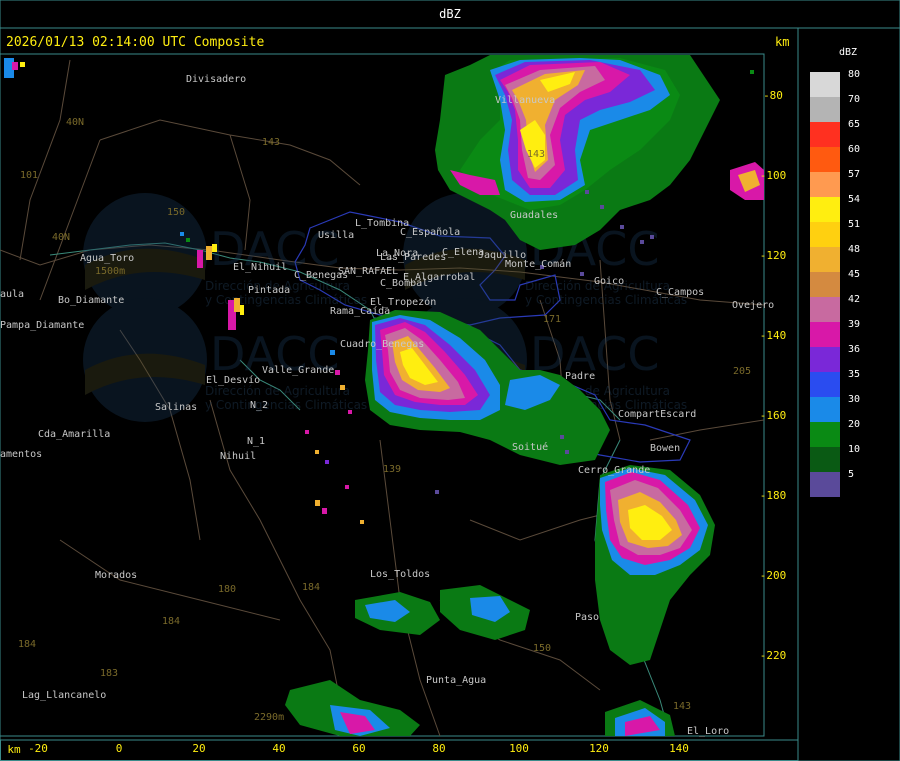 The image size is (900, 761). Describe the element at coordinates (614, 470) in the screenshot. I see `map-label: Cerro_Grande` at that location.